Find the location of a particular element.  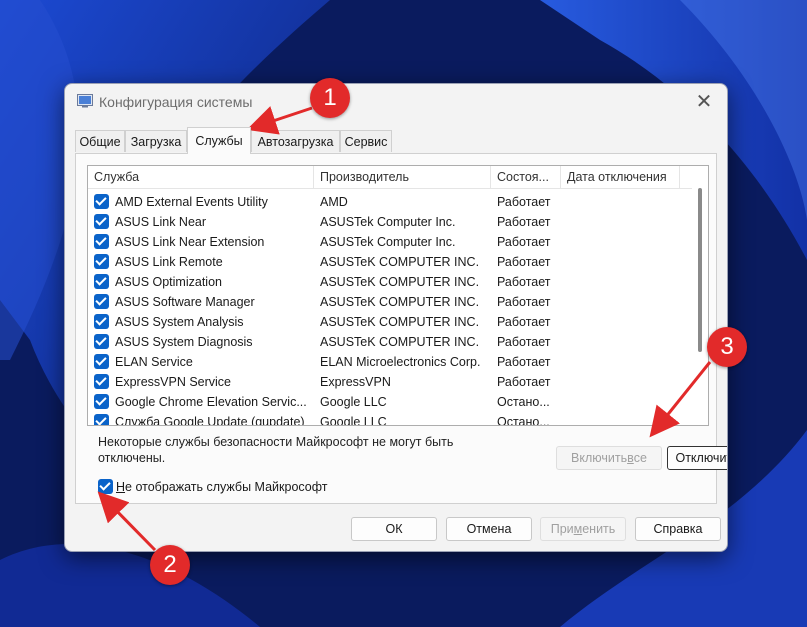

vertical-scrollbar is located at coordinates (700, 295).